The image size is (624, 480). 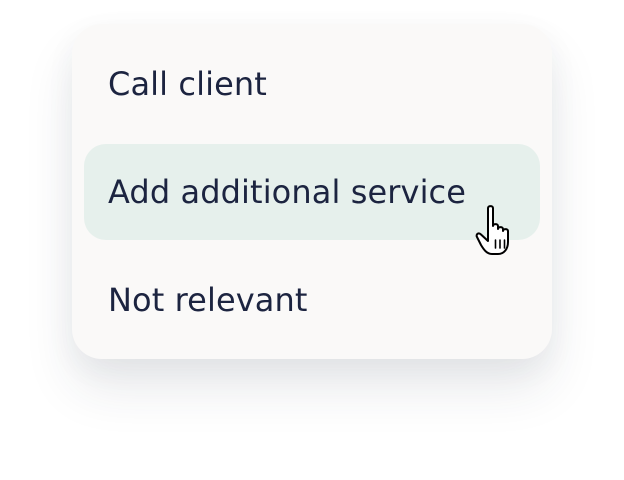 What do you see at coordinates (187, 84) in the screenshot?
I see `menu-item-label: Call client` at bounding box center [187, 84].